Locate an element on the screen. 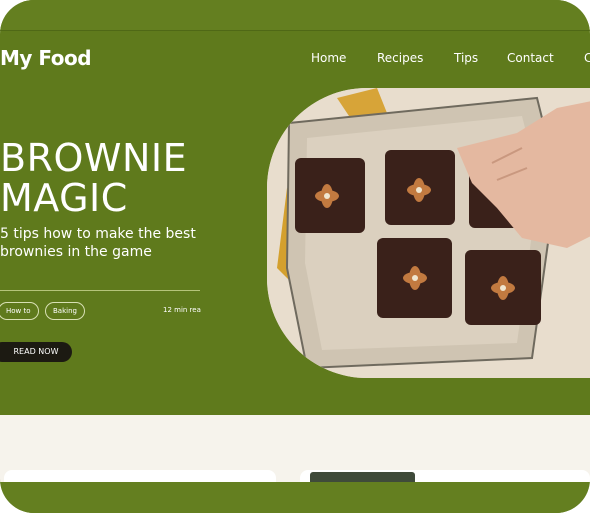 This screenshot has height=513, width=590. nav-item-cut-off: C is located at coordinates (587, 58).